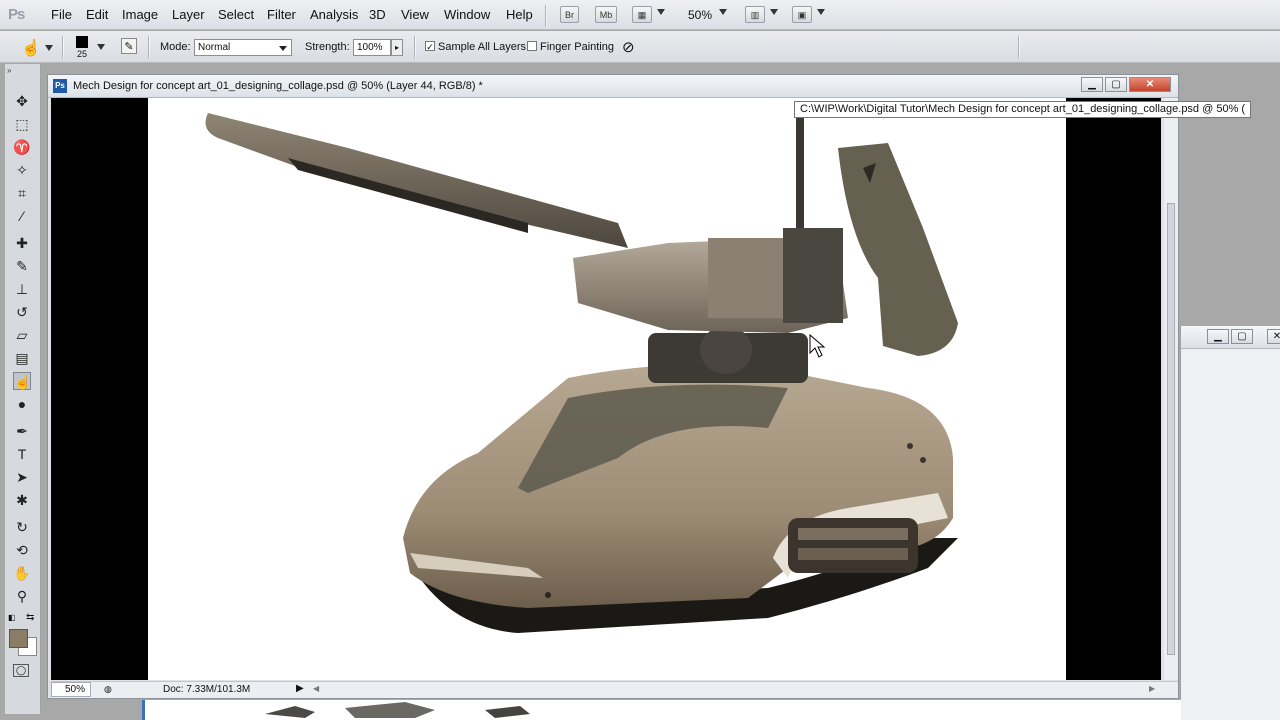 This screenshot has width=1280, height=720. What do you see at coordinates (22, 312) in the screenshot?
I see `history-brush-icon: ↺` at bounding box center [22, 312].